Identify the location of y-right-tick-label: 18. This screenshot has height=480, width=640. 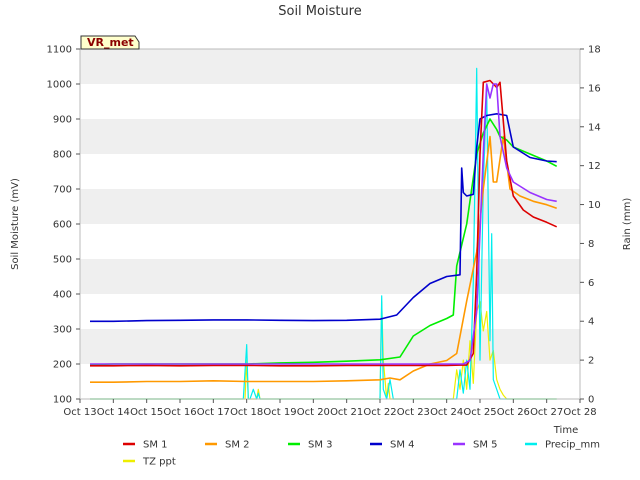
(594, 50).